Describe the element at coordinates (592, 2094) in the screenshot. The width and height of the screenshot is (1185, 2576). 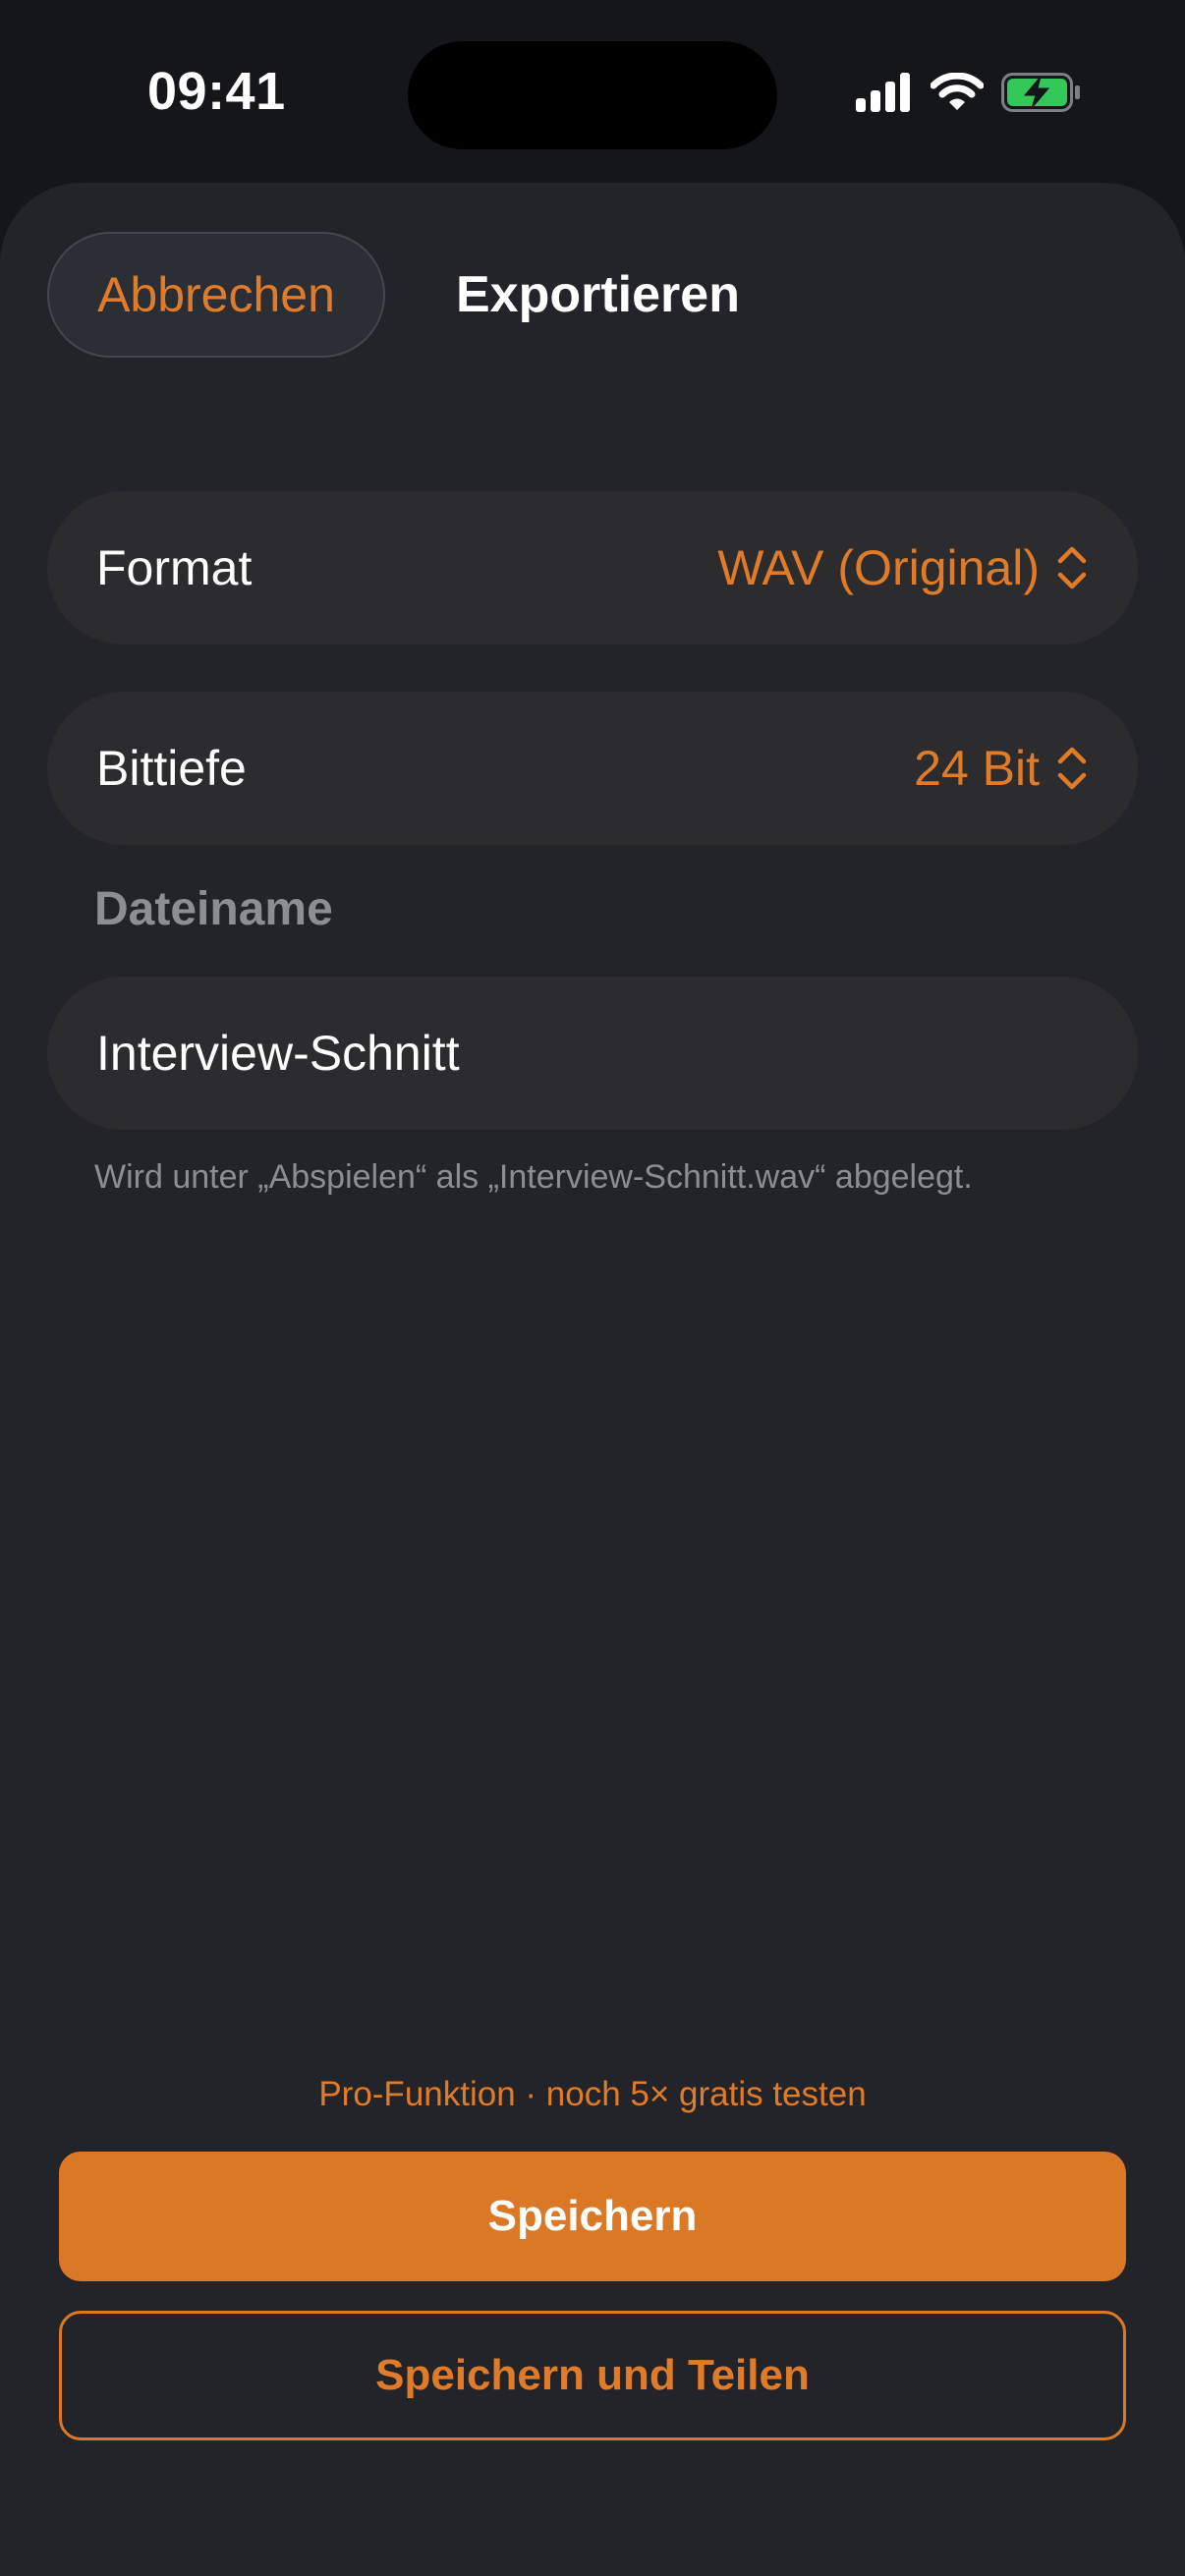
I see `pro-feature-note: Pro-Funktion · noch 5× gratis testen` at that location.